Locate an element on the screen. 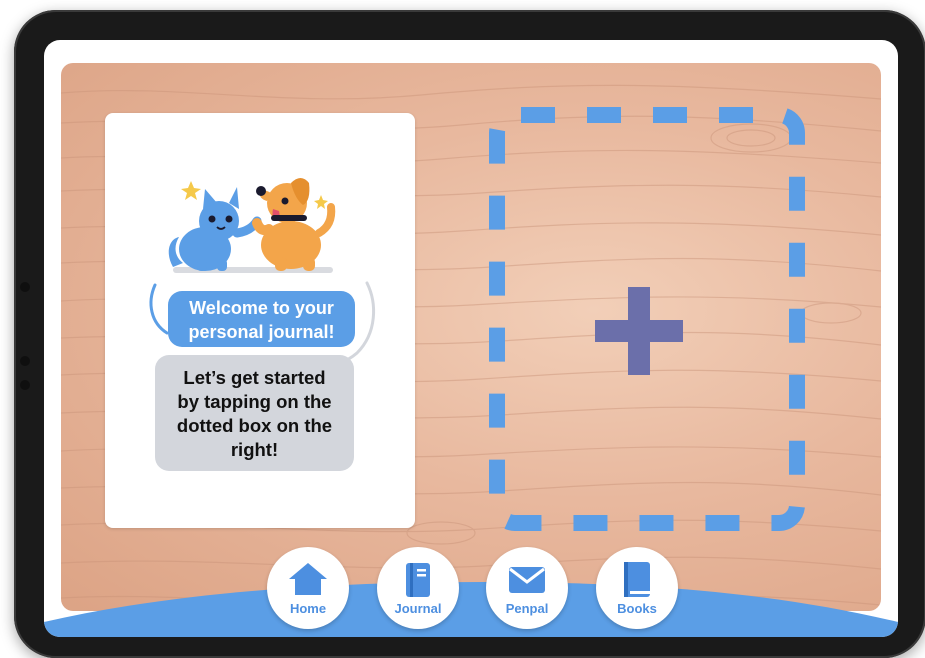 This screenshot has width=925, height=658. nav-journal-label: Journal is located at coordinates (418, 608).